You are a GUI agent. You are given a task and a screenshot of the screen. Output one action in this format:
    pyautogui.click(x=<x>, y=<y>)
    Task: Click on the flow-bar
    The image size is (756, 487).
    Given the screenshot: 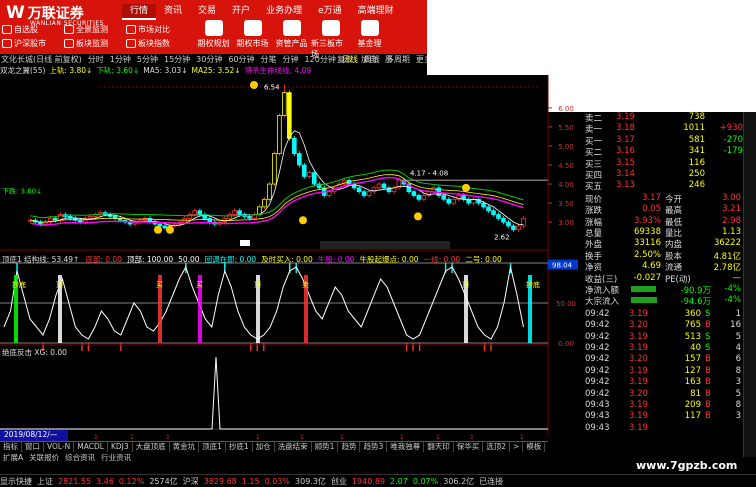 What is the action you would take?
    pyautogui.click(x=643, y=289)
    